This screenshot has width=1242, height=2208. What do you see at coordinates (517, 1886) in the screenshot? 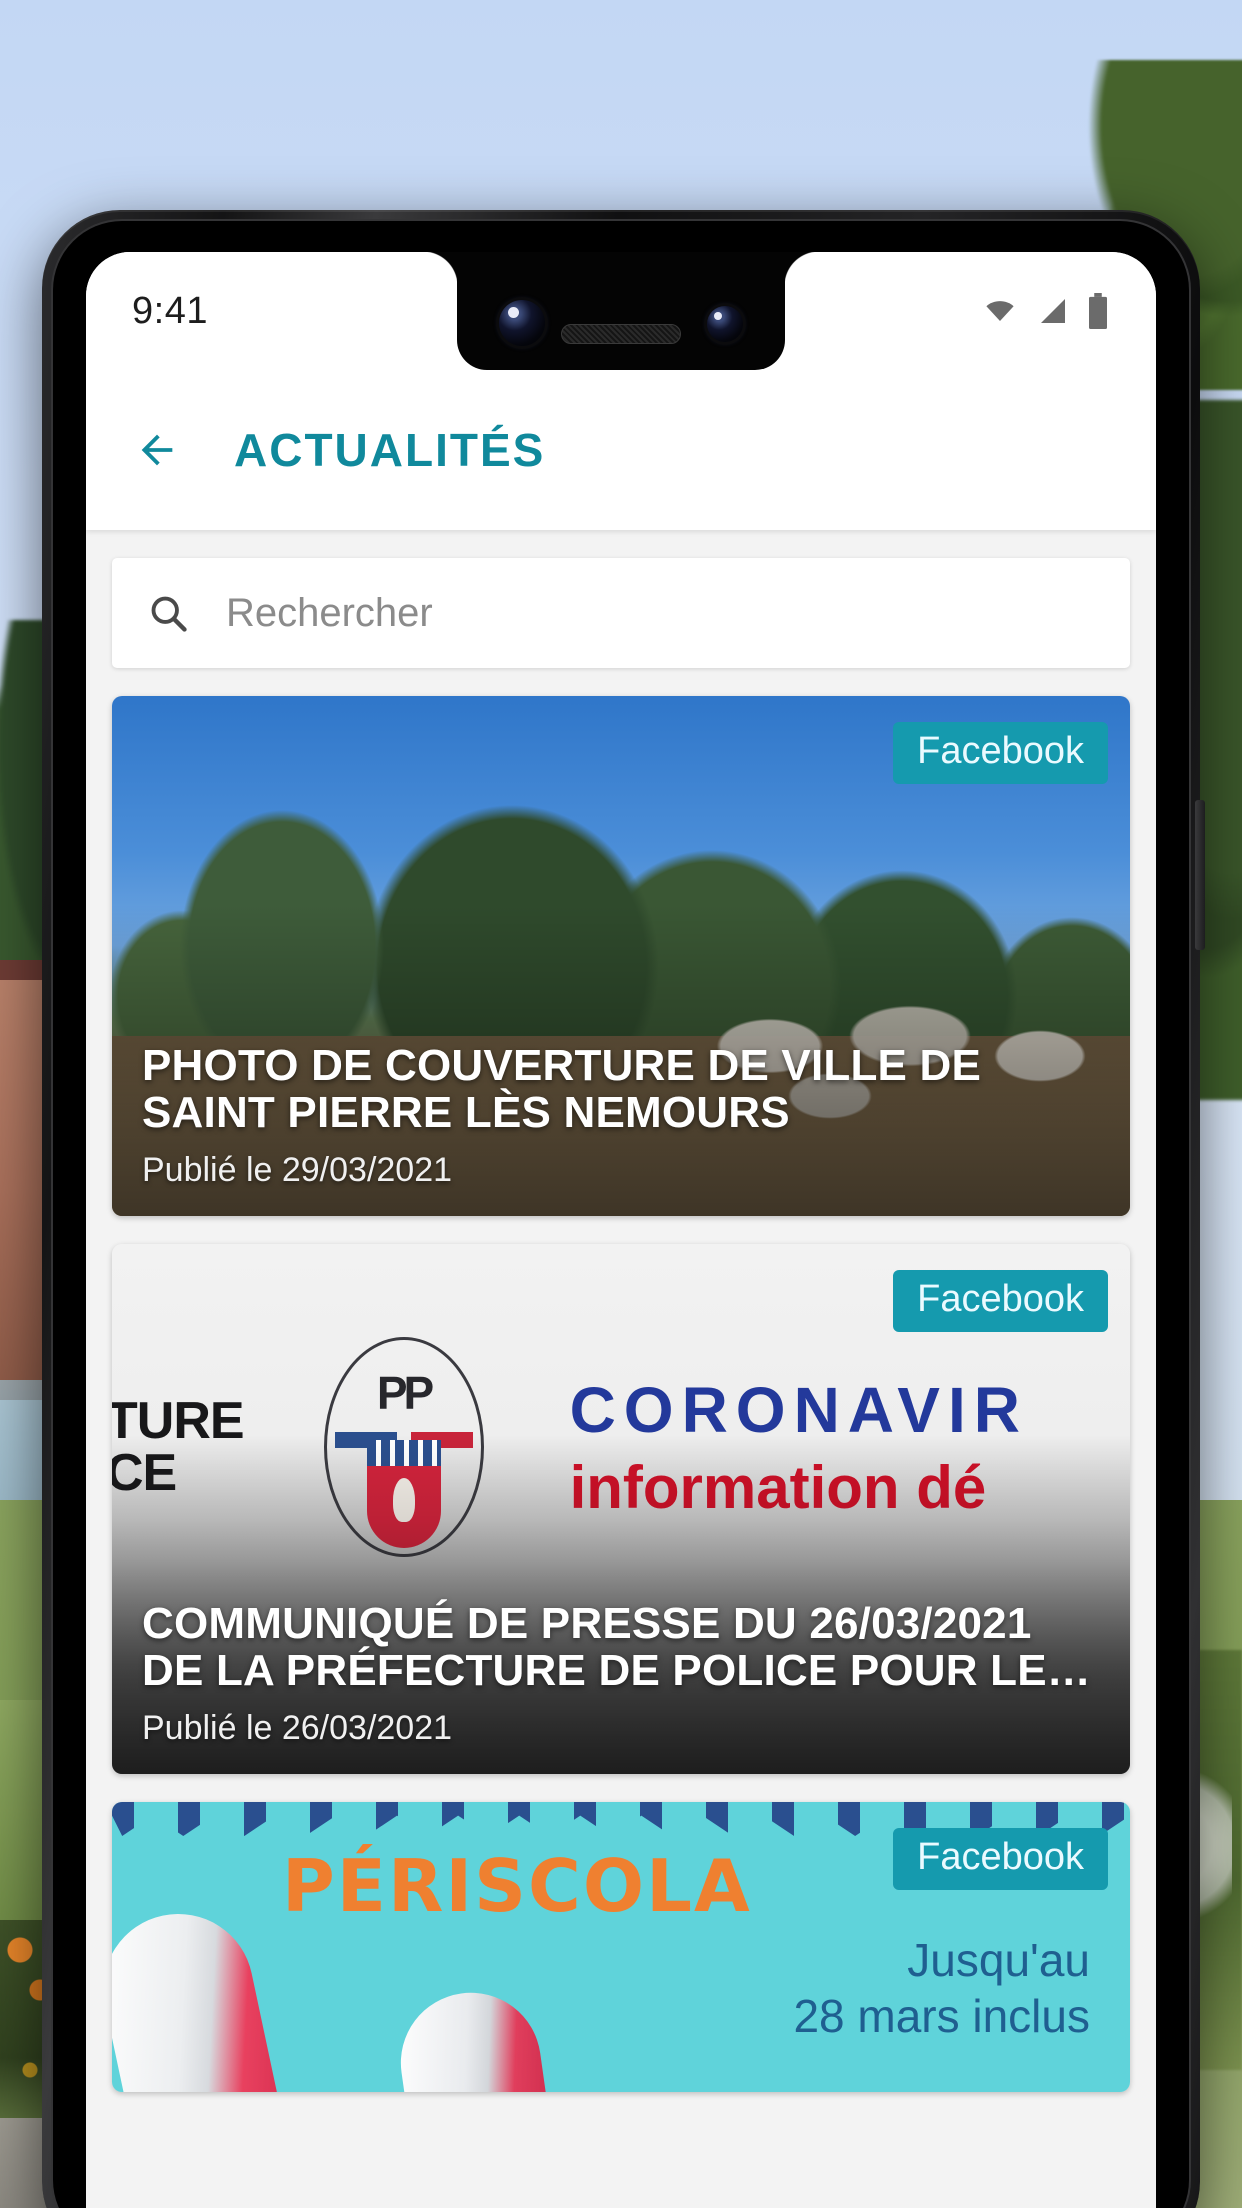
I see `periscolaire-title: PÉRISCOLA` at bounding box center [517, 1886].